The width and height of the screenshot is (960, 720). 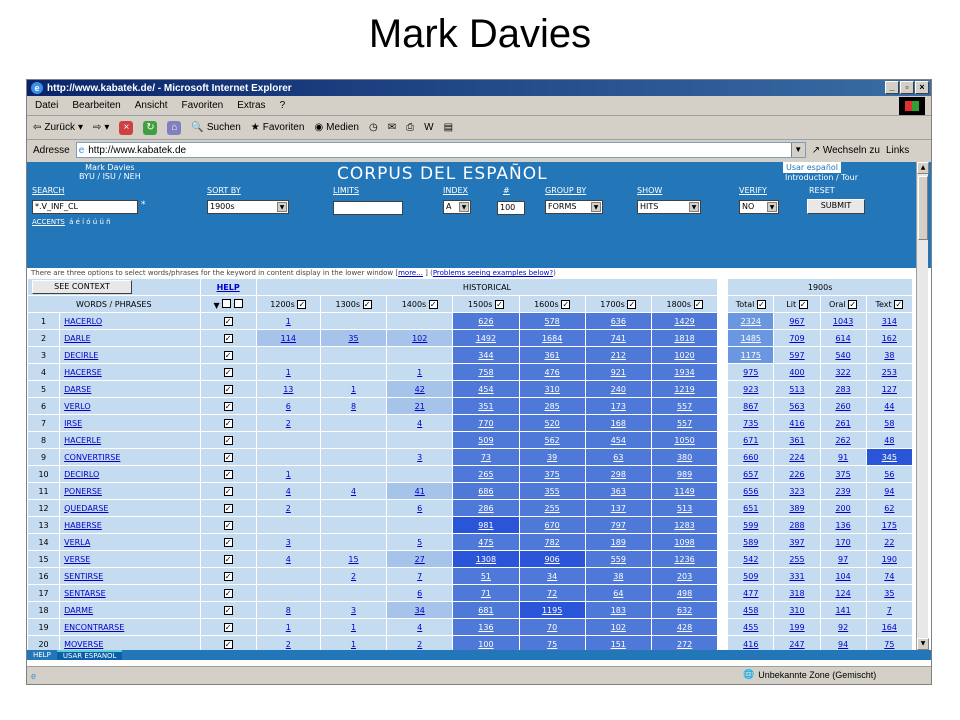 I want to click on subcorpus-link: 331, so click(x=796, y=576).